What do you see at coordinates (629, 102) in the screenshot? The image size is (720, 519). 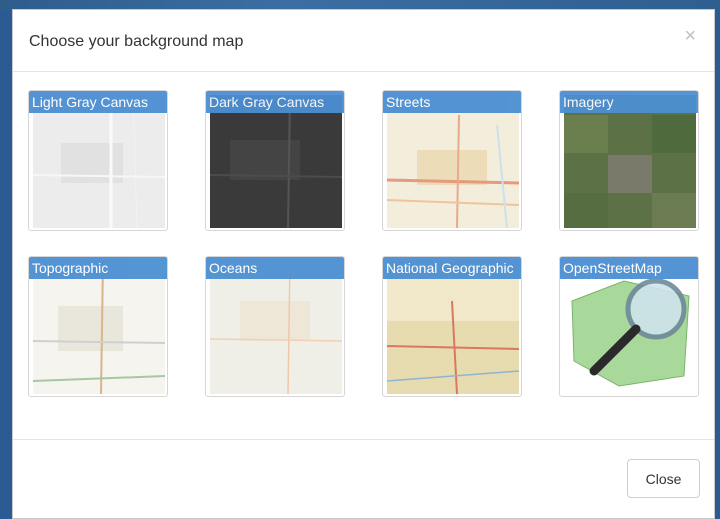 I see `tile-label: Imagery` at bounding box center [629, 102].